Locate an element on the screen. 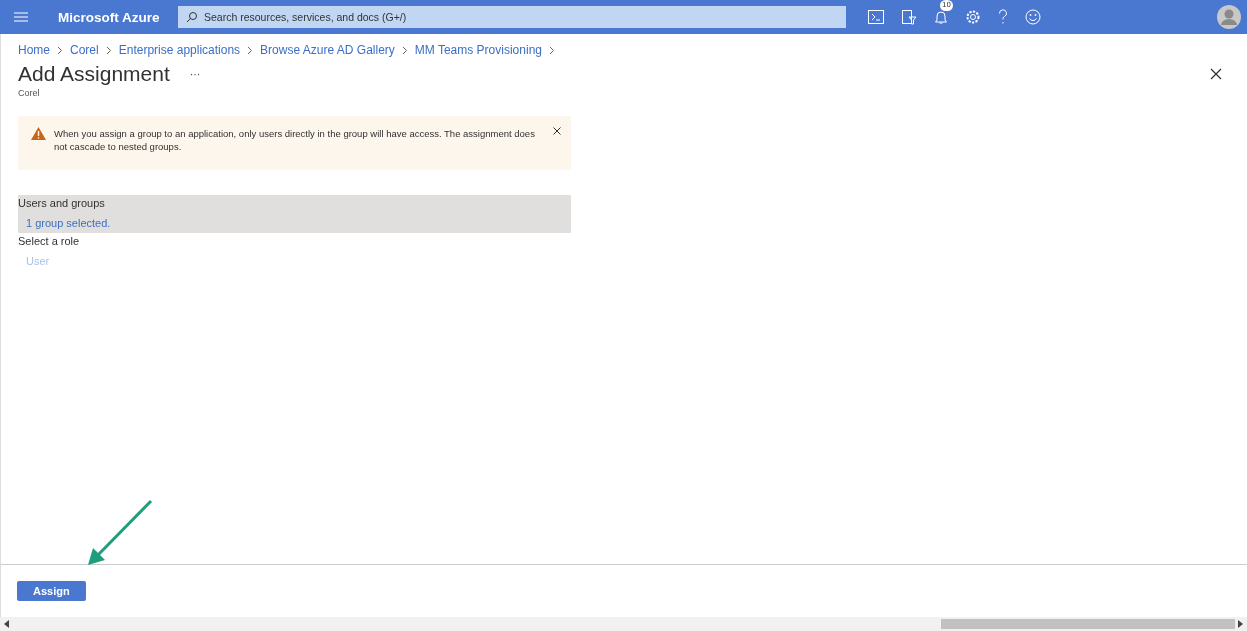  terminal-icon is located at coordinates (876, 17).